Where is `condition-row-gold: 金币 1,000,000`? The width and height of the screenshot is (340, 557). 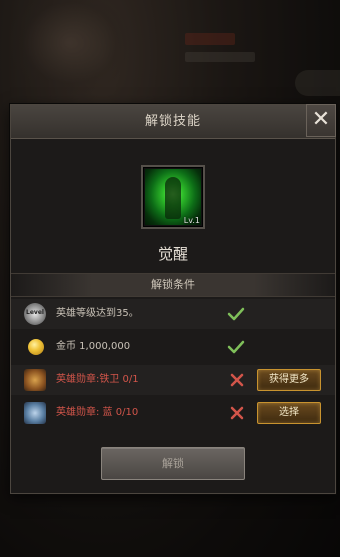
condition-row-gold: 金币 1,000,000 is located at coordinates (173, 347).